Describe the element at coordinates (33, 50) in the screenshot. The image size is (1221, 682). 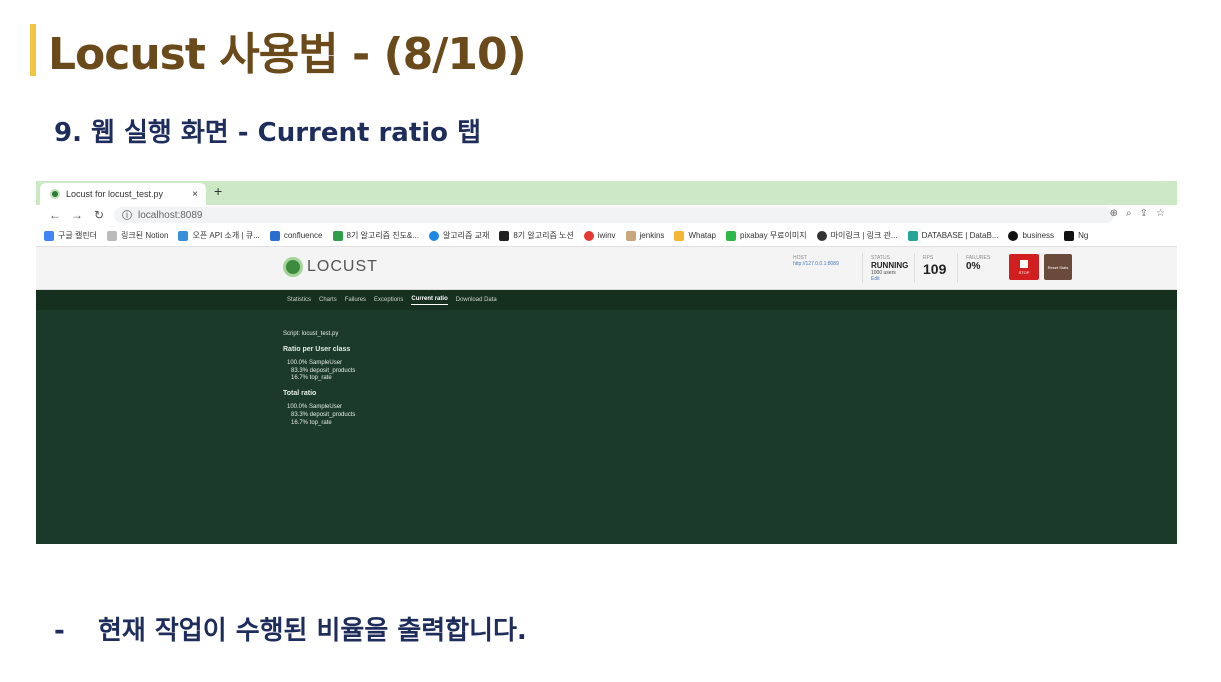
I see `title-accent-bar` at that location.